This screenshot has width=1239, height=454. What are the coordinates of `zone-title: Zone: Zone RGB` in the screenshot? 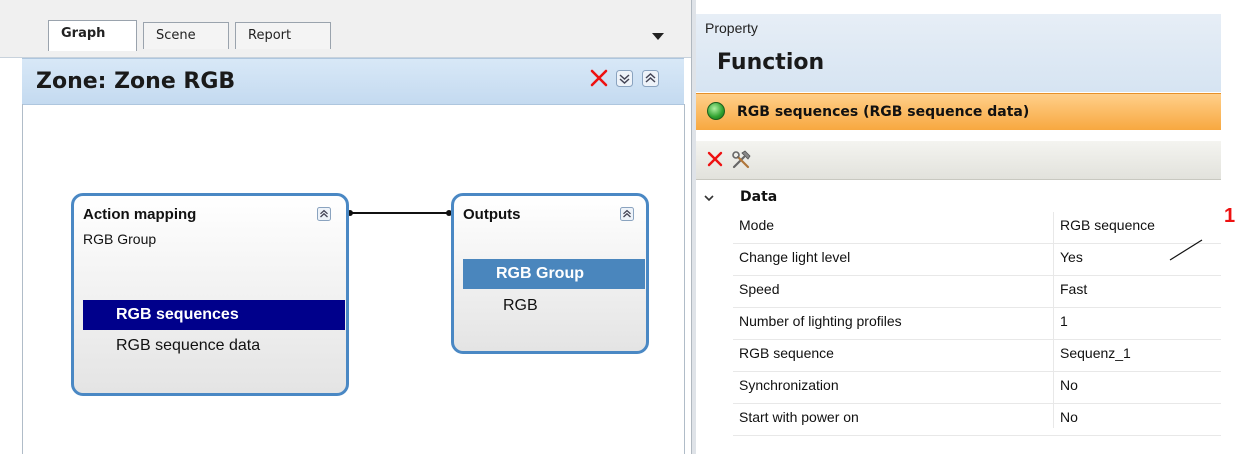 It's located at (136, 81).